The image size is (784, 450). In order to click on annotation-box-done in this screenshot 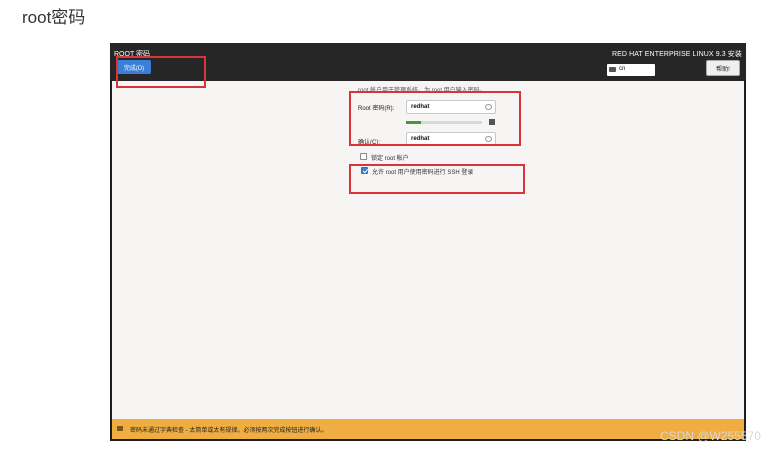, I will do `click(161, 72)`.